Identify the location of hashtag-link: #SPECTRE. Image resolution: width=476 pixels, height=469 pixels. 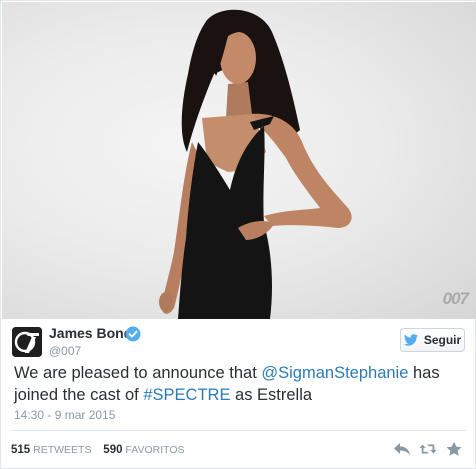
(186, 395).